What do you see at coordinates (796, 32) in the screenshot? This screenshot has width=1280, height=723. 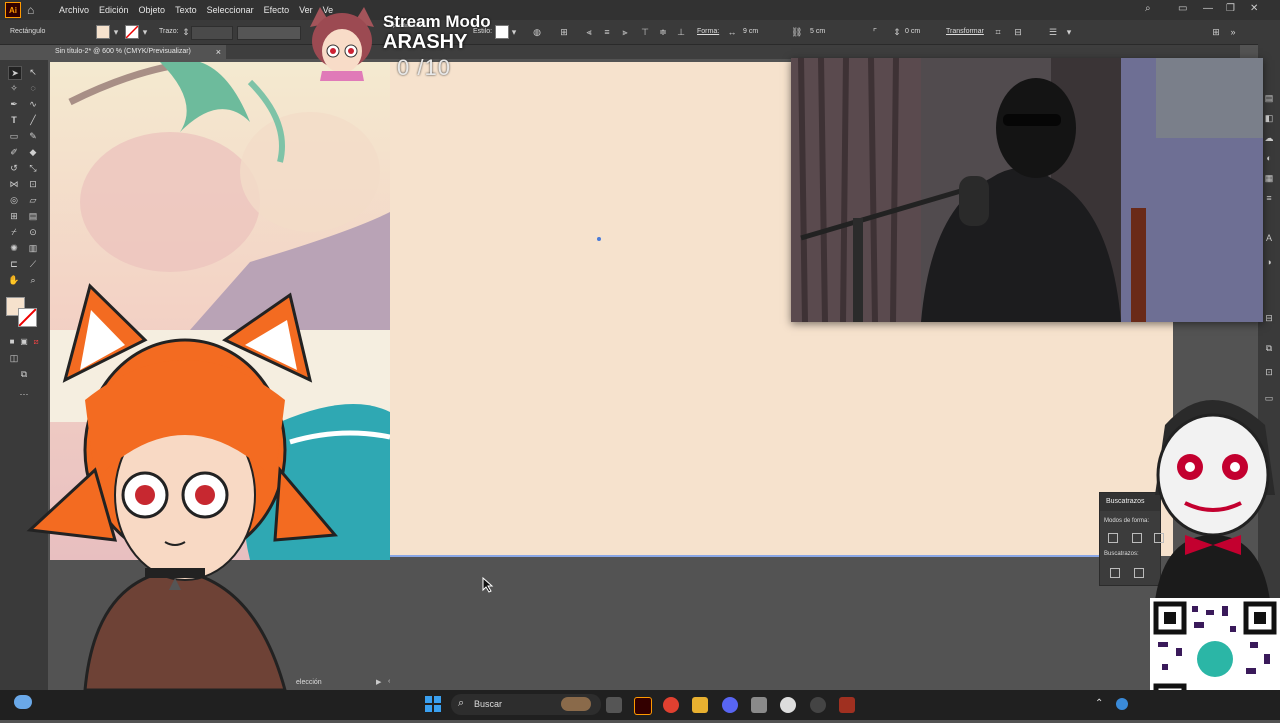 I see `link-icon: ⛓` at bounding box center [796, 32].